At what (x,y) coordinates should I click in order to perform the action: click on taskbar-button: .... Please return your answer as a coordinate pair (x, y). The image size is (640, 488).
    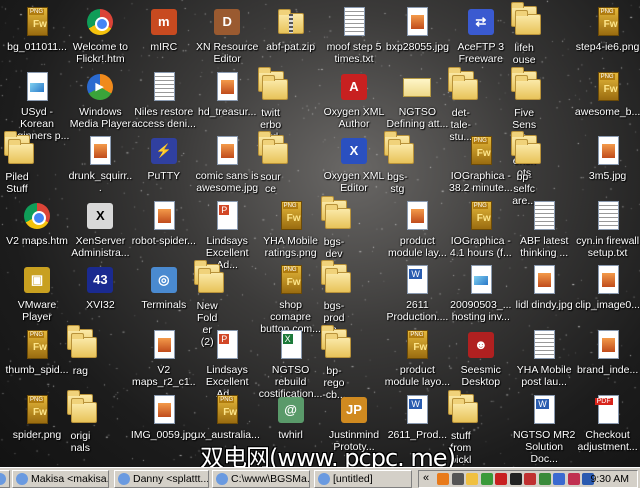
    Looking at the image, I should click on (5, 479).